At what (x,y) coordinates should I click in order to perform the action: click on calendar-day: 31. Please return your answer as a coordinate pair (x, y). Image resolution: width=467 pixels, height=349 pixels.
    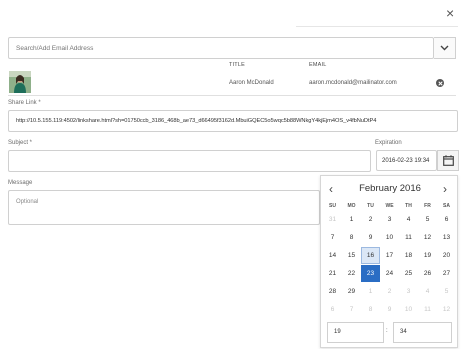
    Looking at the image, I should click on (332, 219).